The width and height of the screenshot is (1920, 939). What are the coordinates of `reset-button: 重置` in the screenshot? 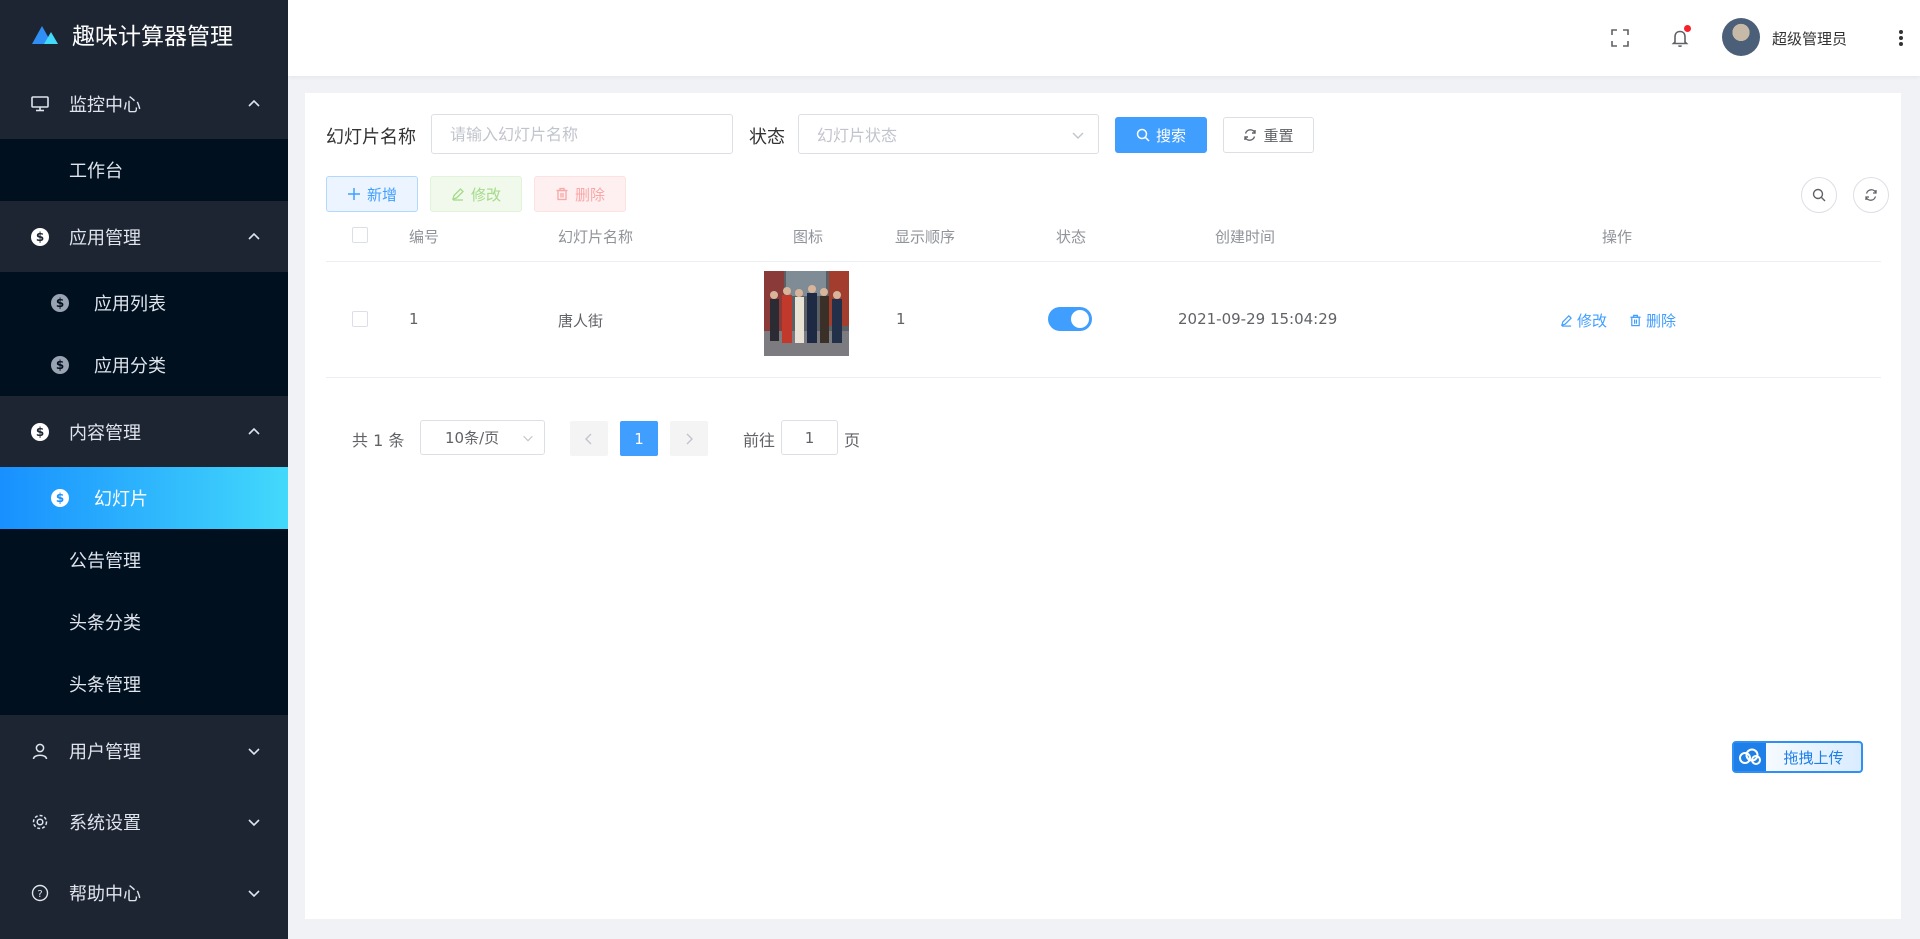 It's located at (1268, 135).